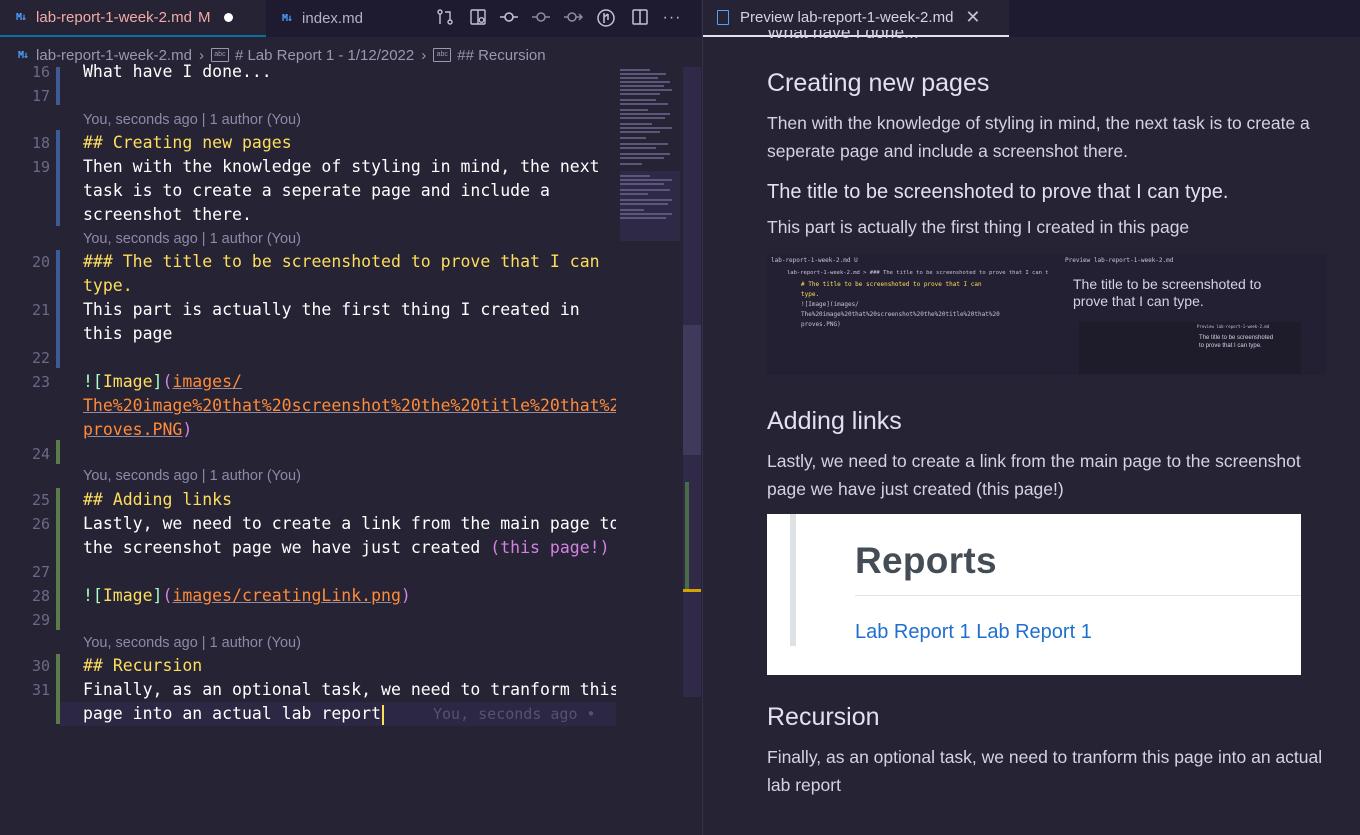 This screenshot has height=835, width=1360. I want to click on preview-heading: Adding links, so click(834, 421).